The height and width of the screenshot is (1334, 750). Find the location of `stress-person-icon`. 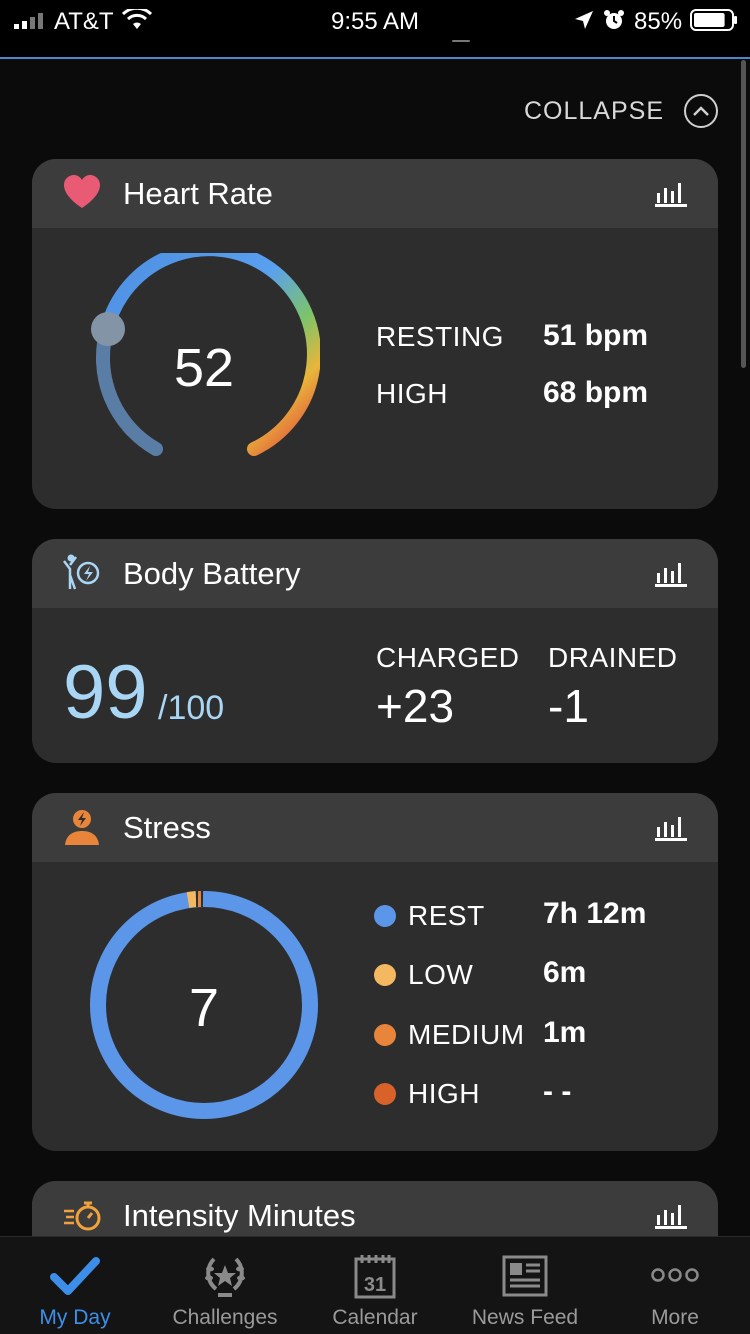

stress-person-icon is located at coordinates (82, 827).